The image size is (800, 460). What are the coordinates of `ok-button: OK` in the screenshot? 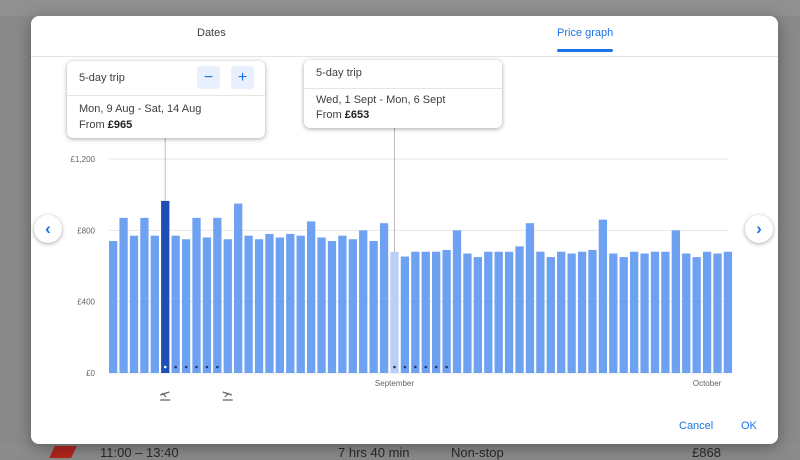 It's located at (749, 426).